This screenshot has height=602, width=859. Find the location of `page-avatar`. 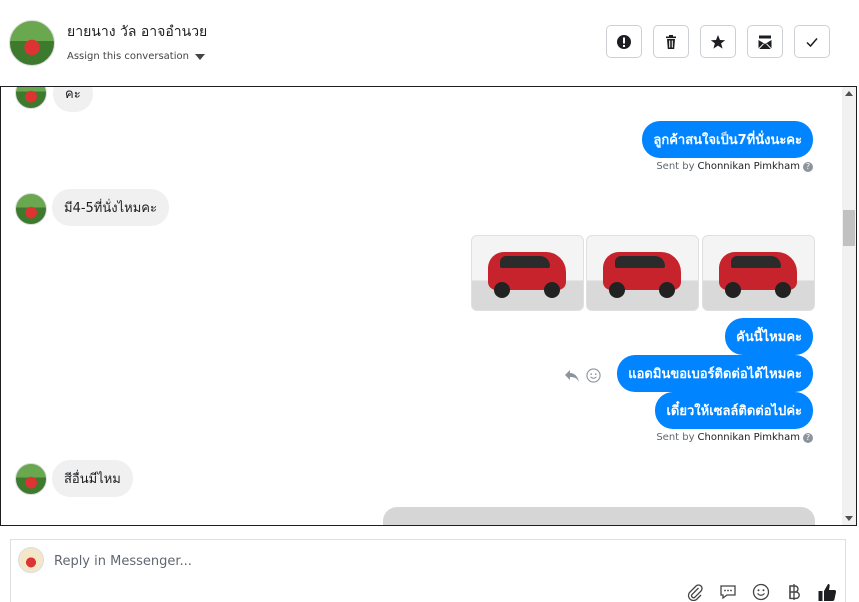

page-avatar is located at coordinates (31, 560).